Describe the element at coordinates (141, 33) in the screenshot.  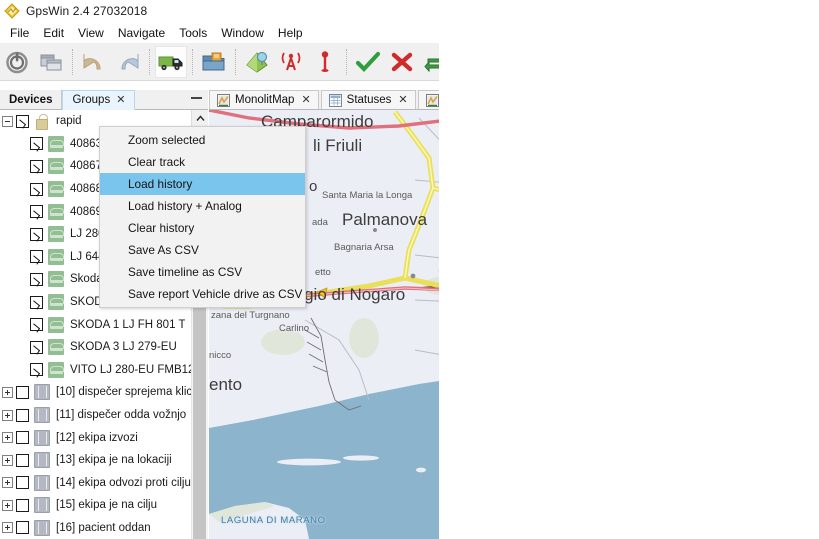
I see `menu-navigate: Navigate` at that location.